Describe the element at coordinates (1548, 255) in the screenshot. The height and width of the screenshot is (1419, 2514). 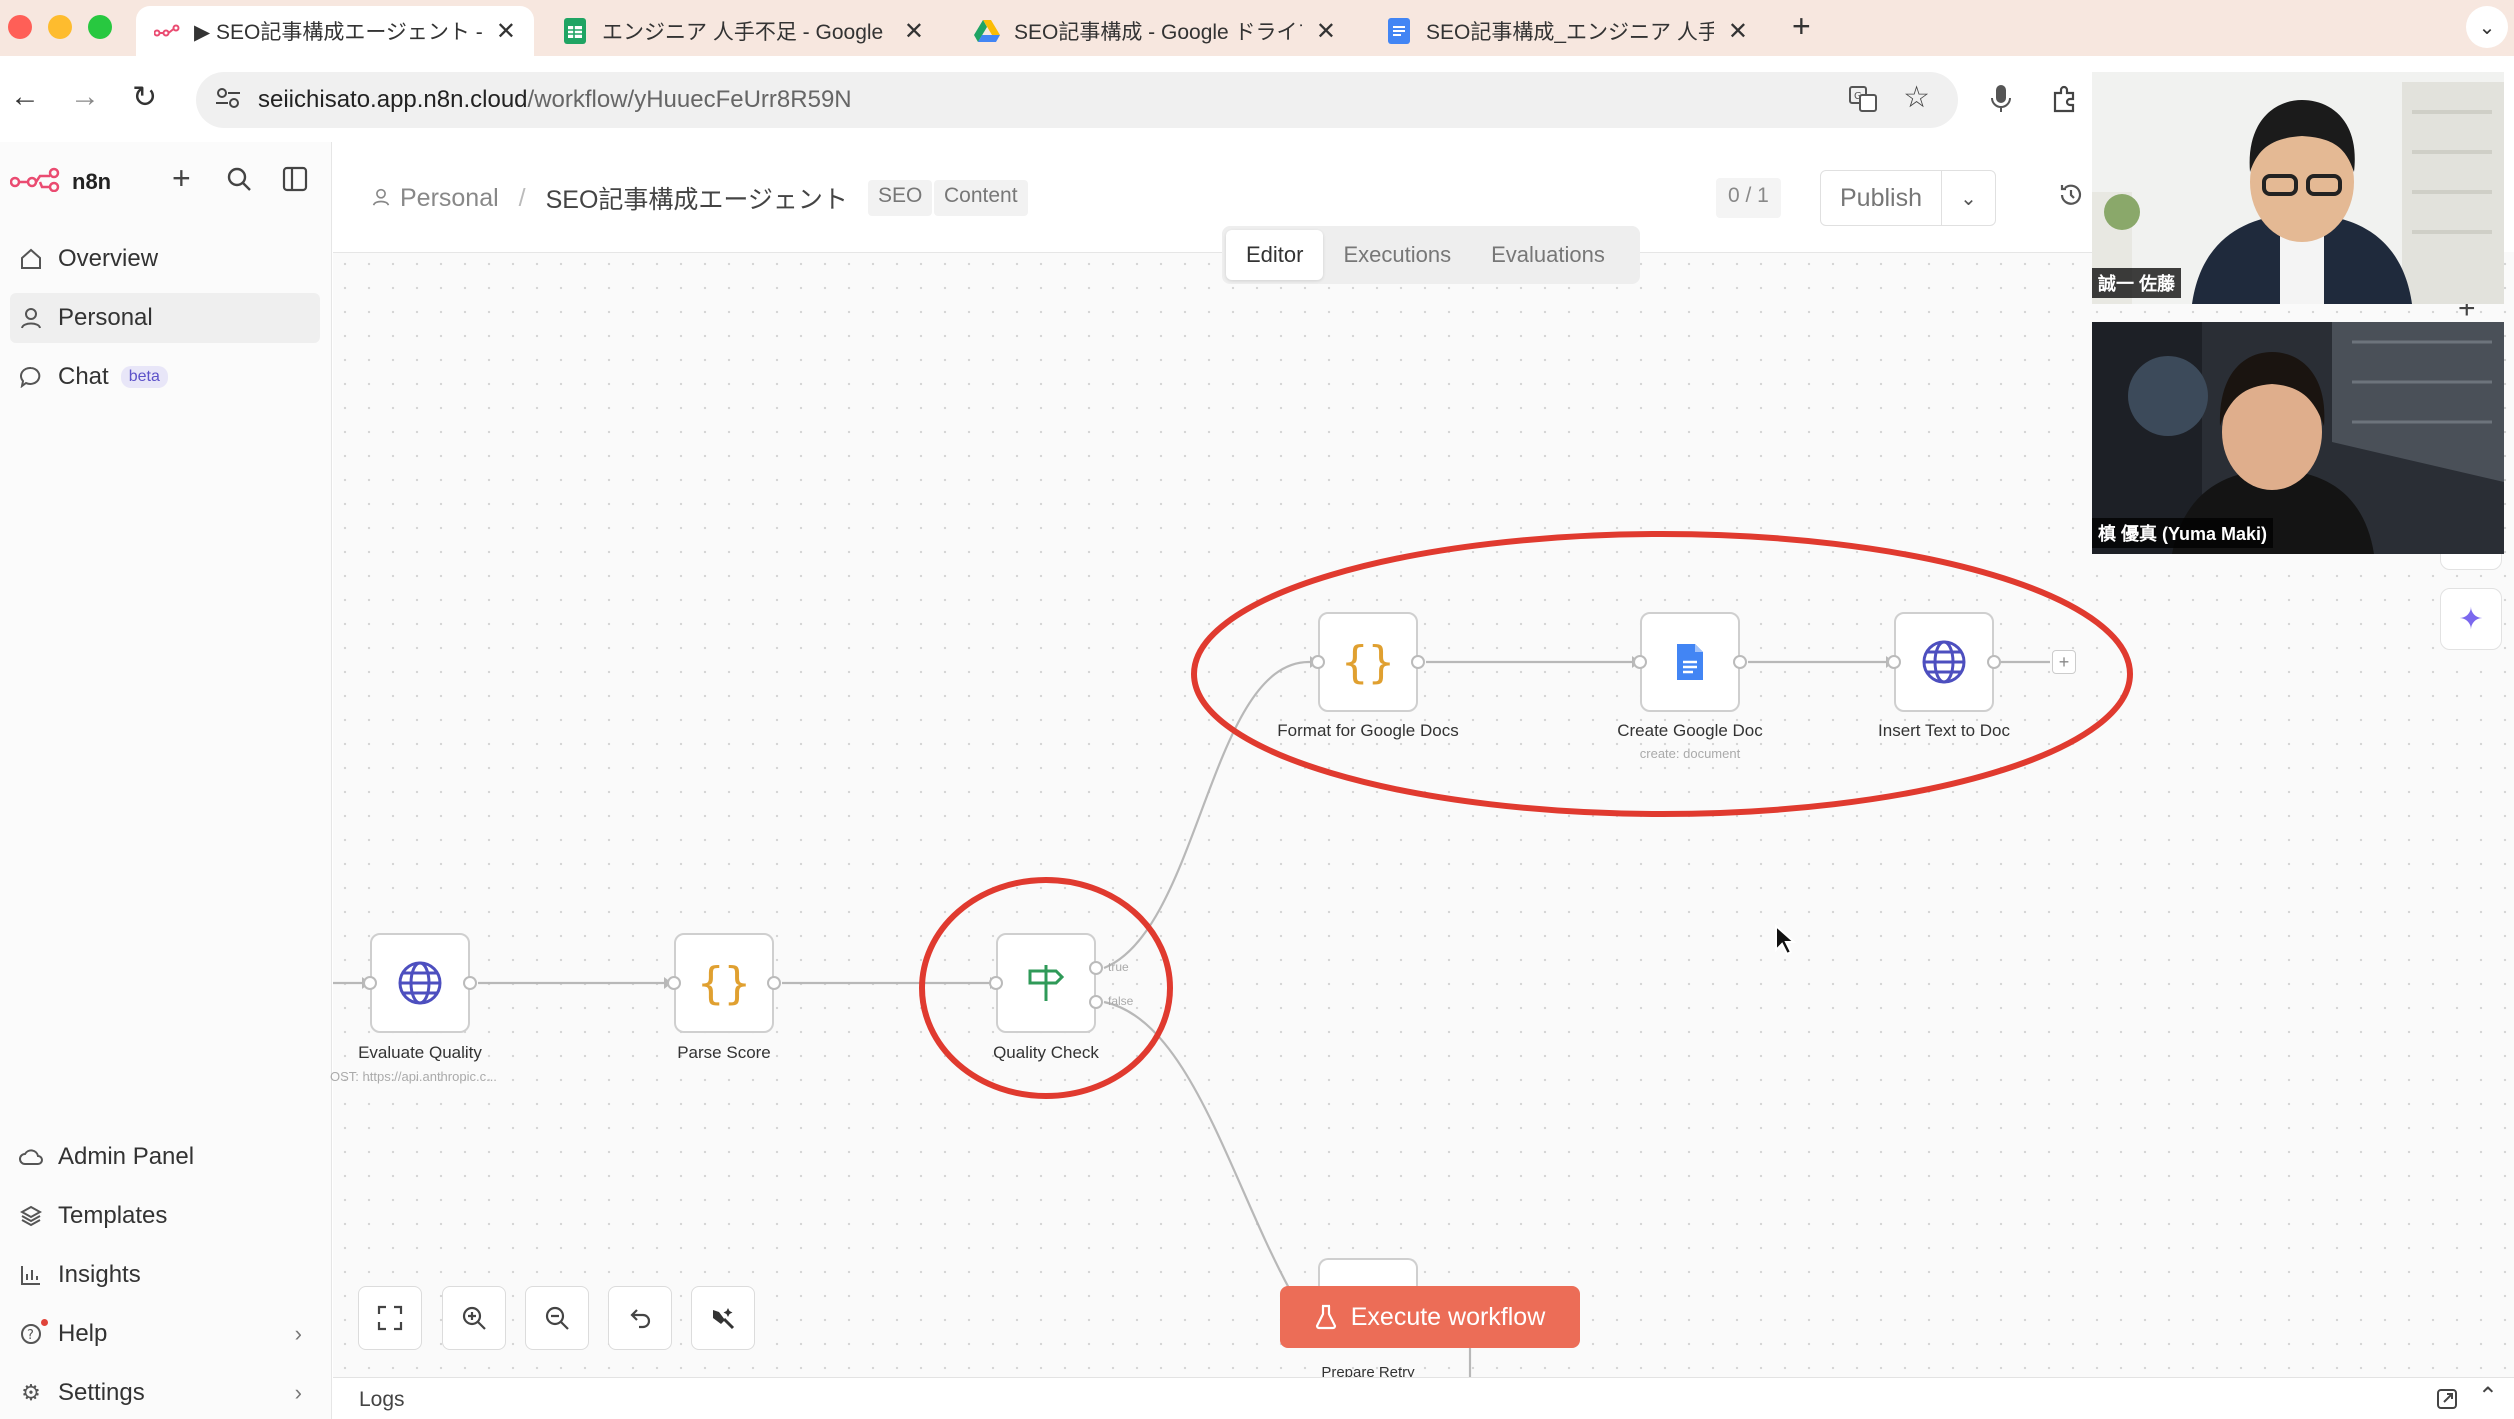
I see `tab-evaluations: Evaluations` at that location.